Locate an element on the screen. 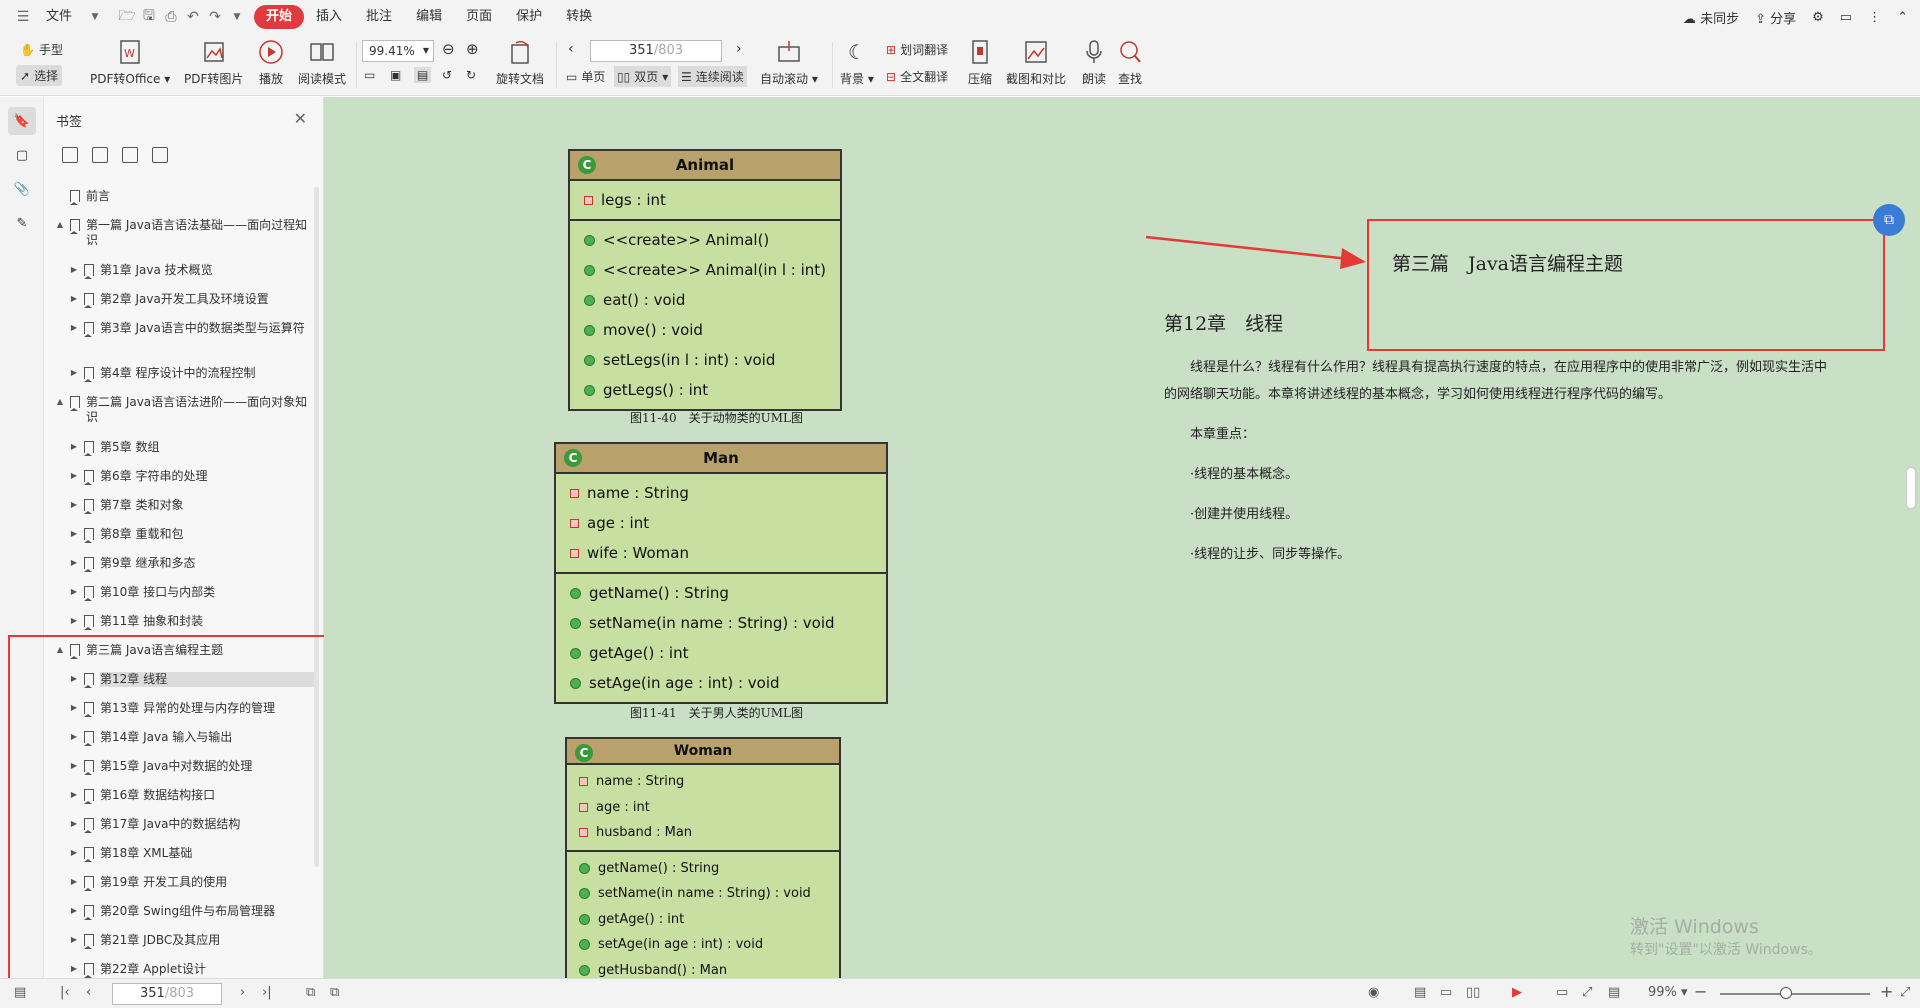 This screenshot has height=1008, width=1920. pdf-to-image-button: PDF转图片 is located at coordinates (213, 62).